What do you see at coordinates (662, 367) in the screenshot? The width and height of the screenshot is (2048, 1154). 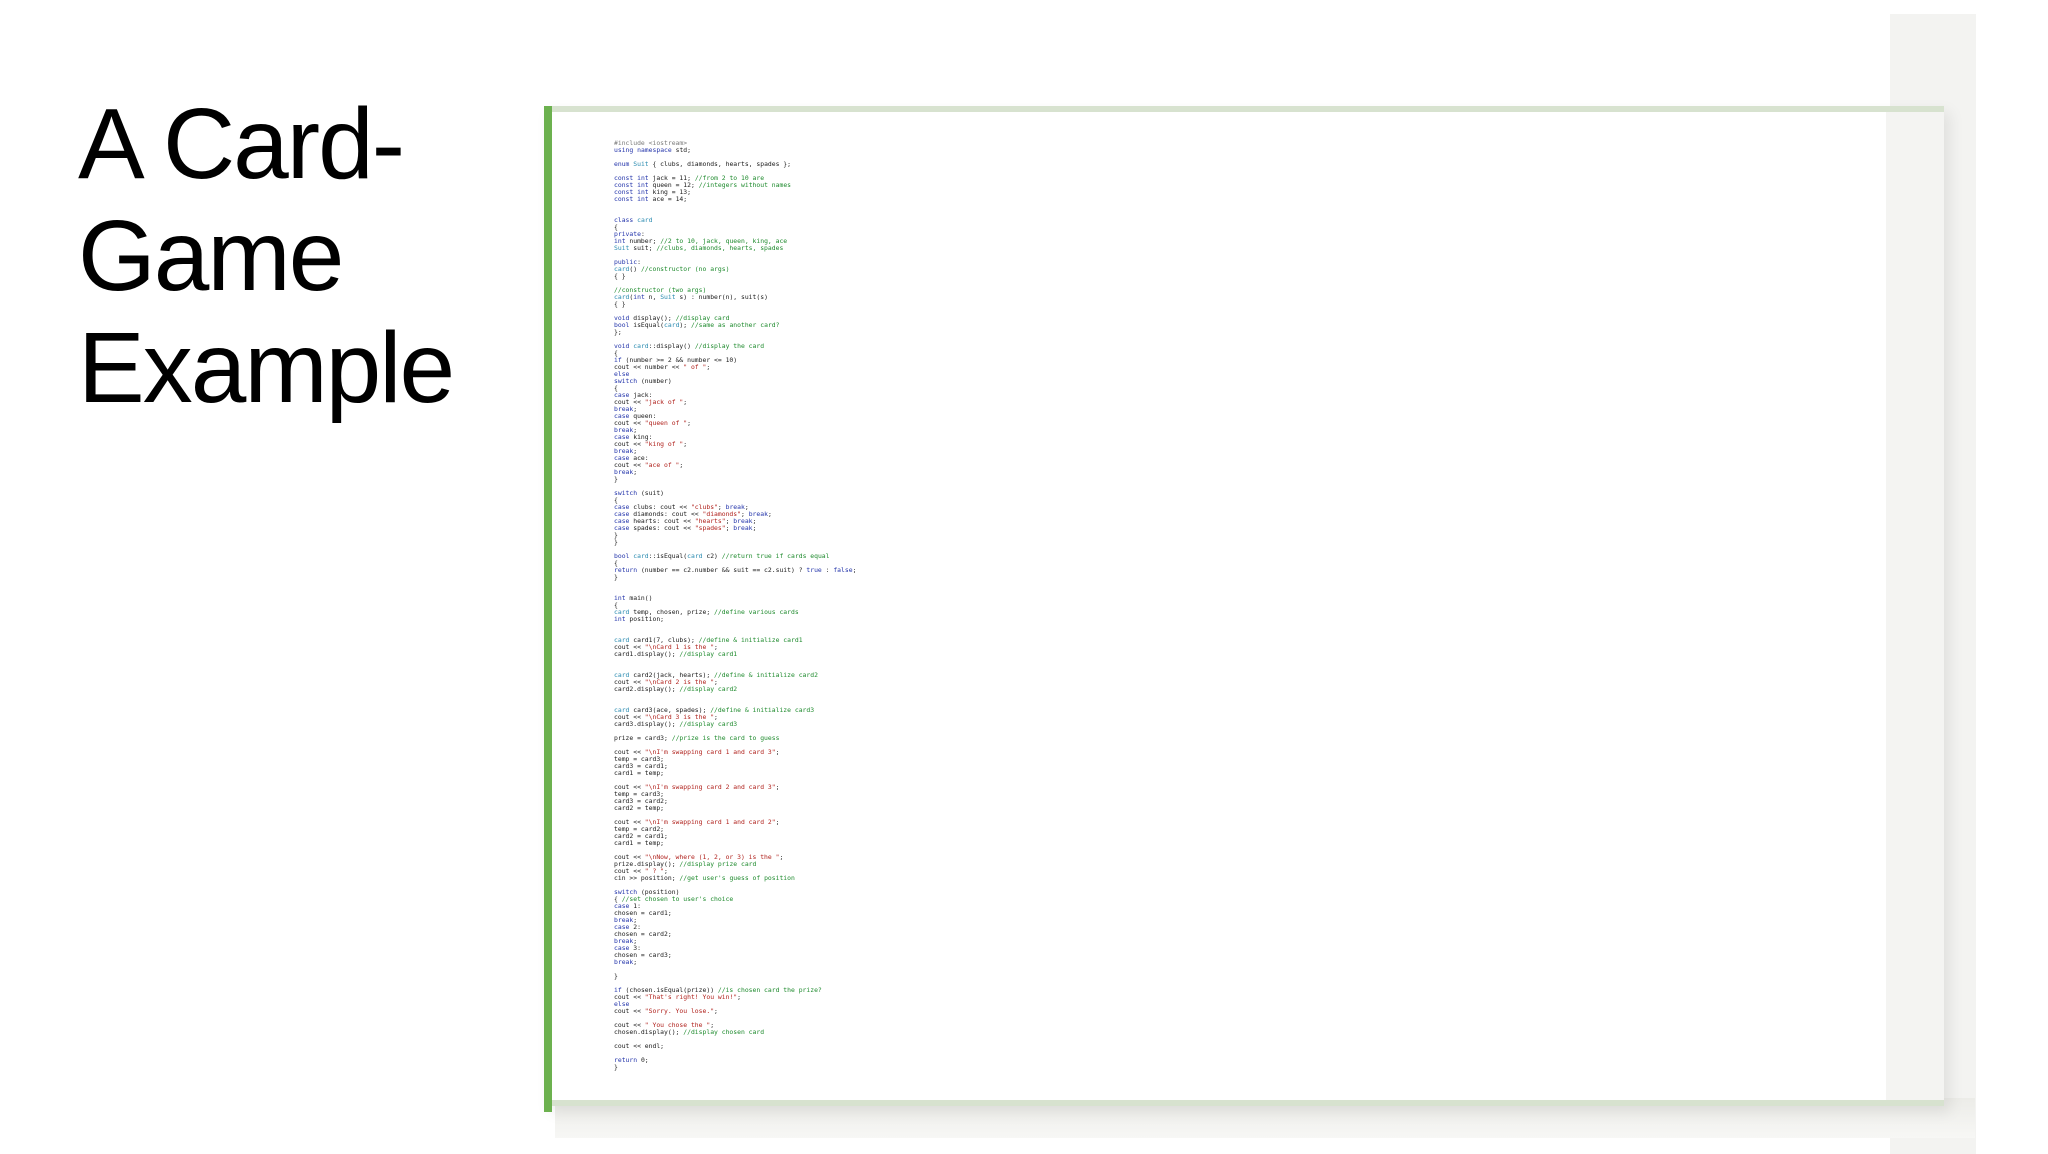 I see `code-line: cout << number << " of ";` at bounding box center [662, 367].